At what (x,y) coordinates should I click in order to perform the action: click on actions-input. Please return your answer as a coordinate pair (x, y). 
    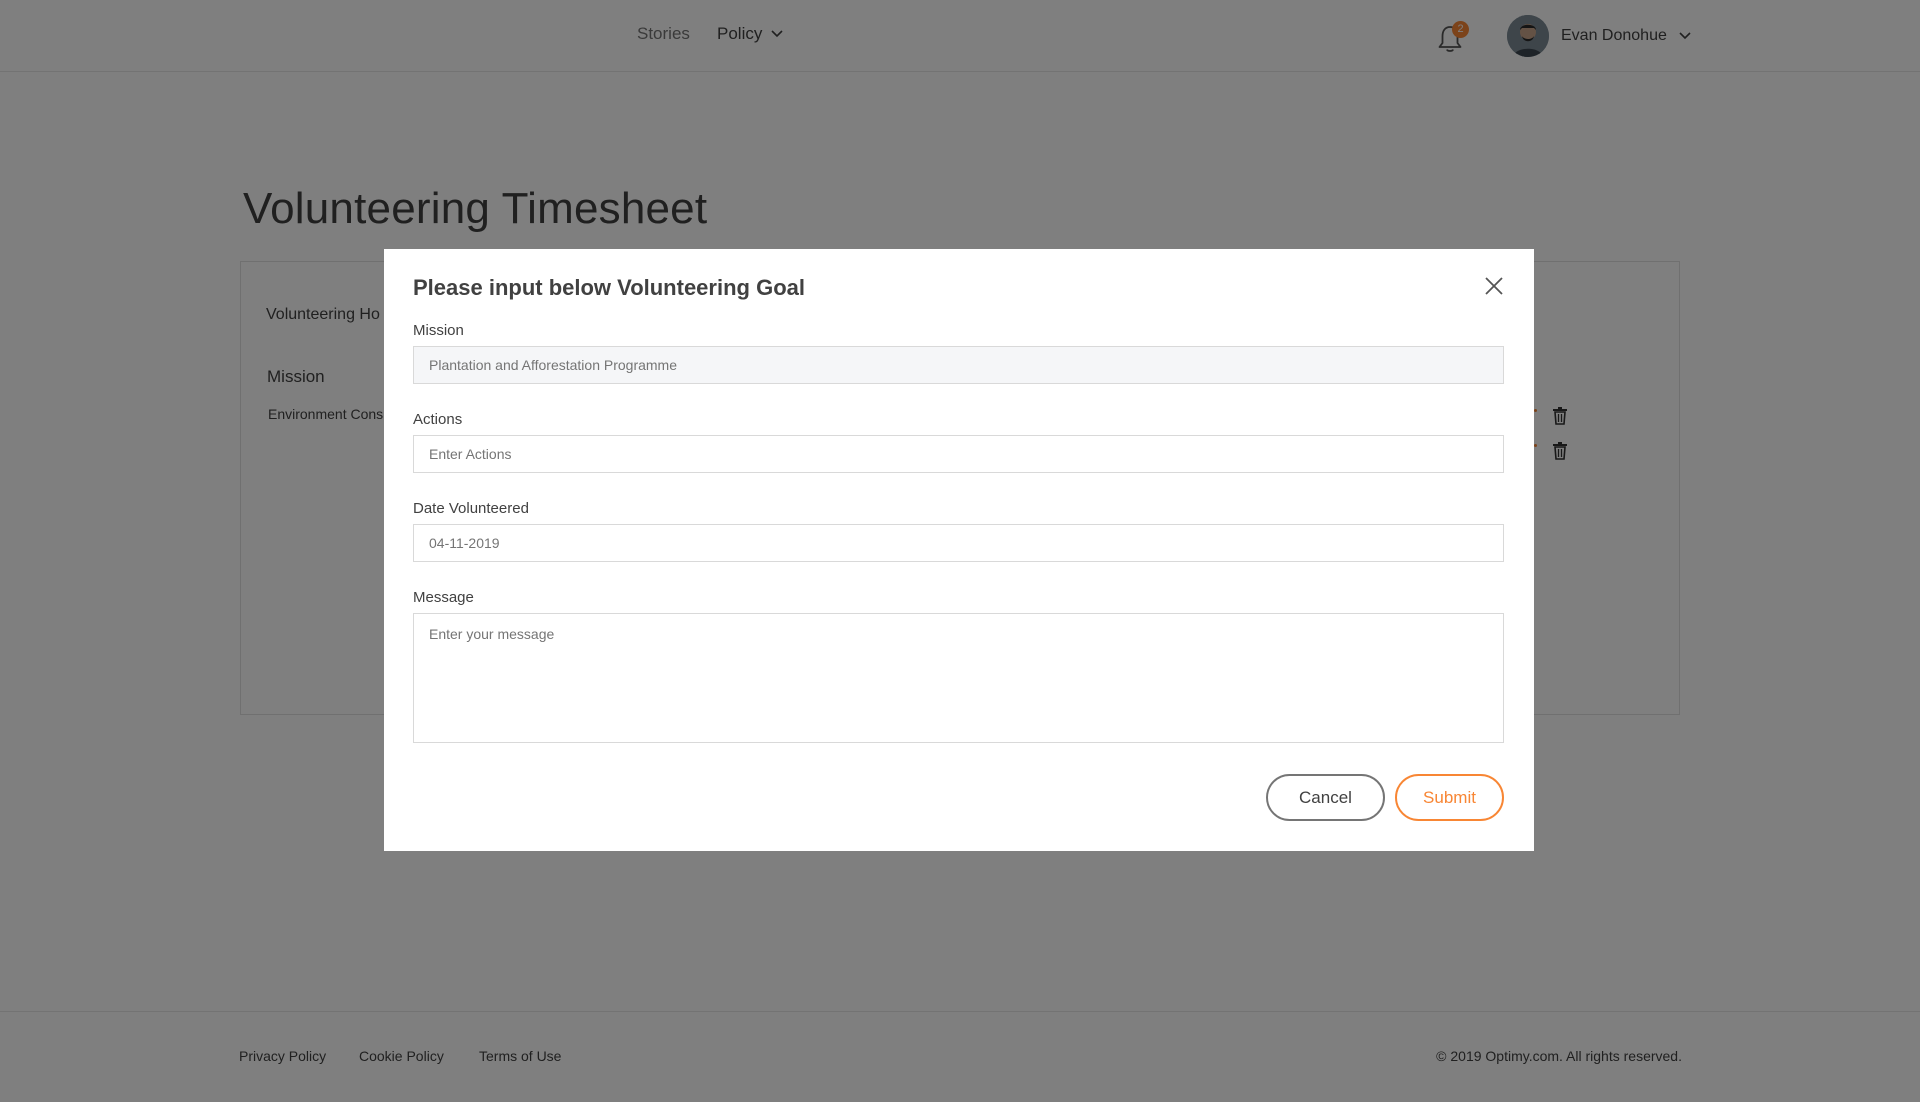
    Looking at the image, I should click on (958, 454).